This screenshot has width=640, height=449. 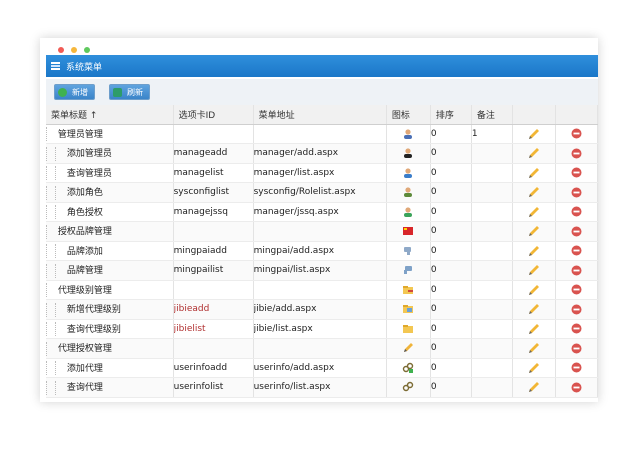 I want to click on add-button: 新增, so click(x=74, y=92).